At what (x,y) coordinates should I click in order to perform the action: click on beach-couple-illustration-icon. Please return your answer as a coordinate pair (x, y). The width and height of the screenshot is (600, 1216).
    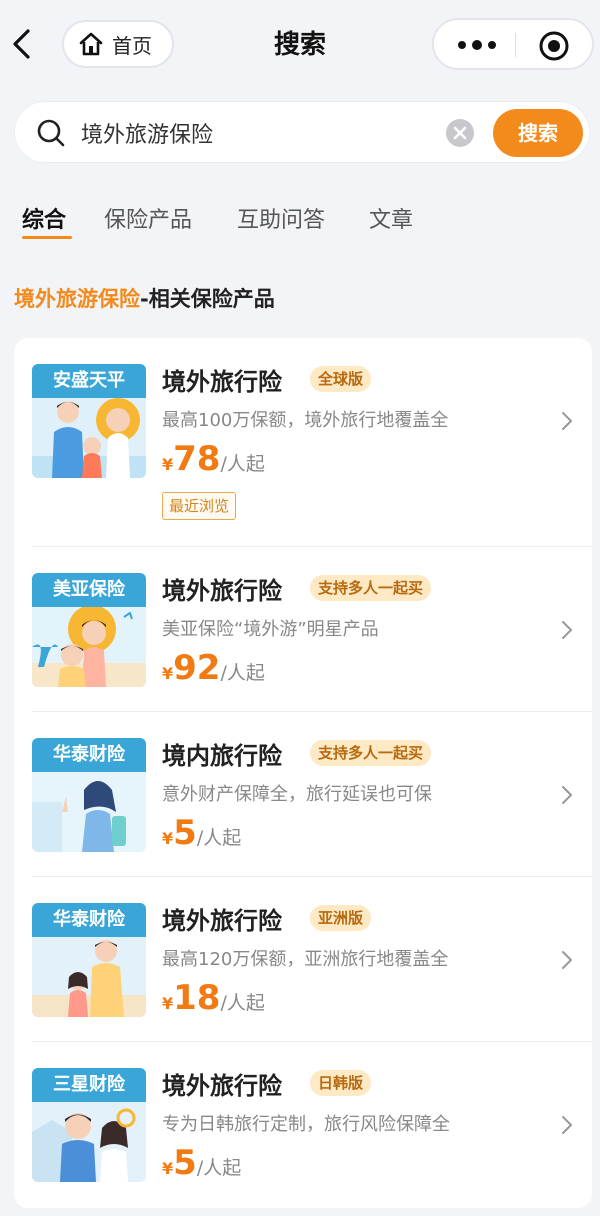
    Looking at the image, I should click on (89, 647).